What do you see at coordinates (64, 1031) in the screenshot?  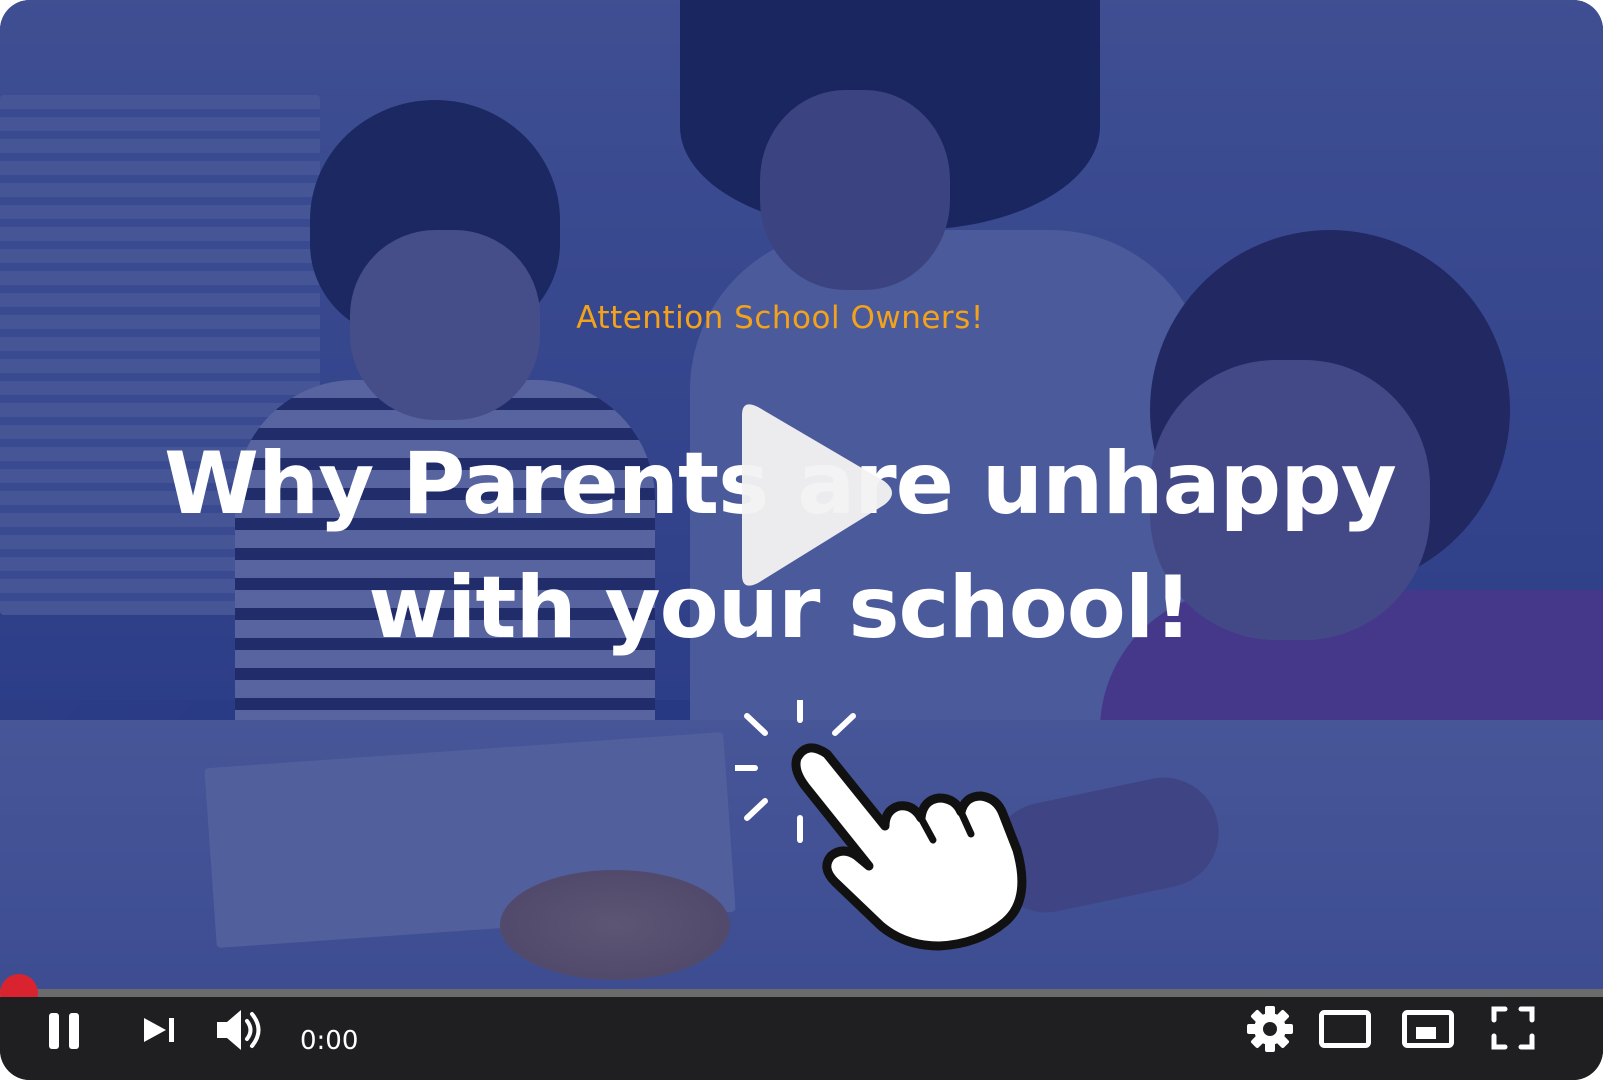 I see `pause-icon` at bounding box center [64, 1031].